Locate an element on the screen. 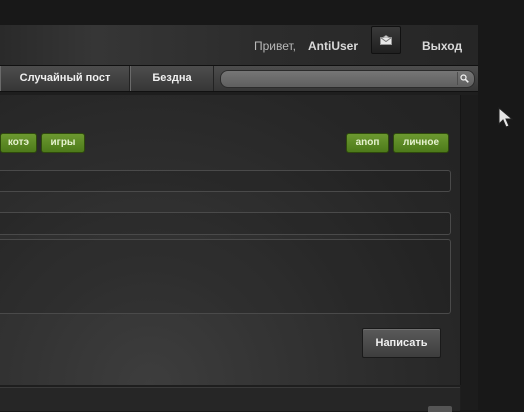 This screenshot has height=412, width=524. mouse-cursor-icon is located at coordinates (506, 117).